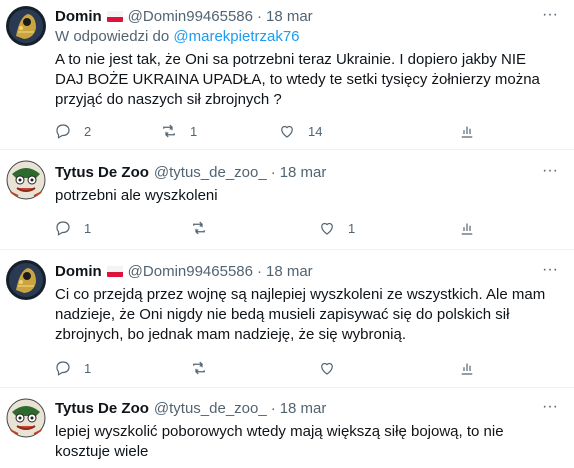 This screenshot has width=574, height=468. I want to click on retweet-button: 1, so click(178, 131).